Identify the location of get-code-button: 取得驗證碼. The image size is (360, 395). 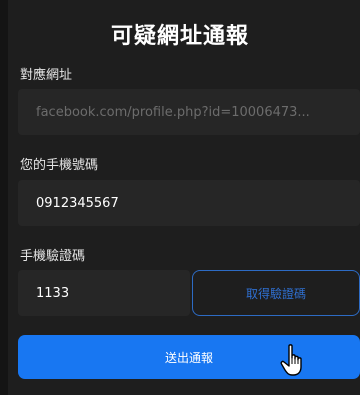
(276, 293).